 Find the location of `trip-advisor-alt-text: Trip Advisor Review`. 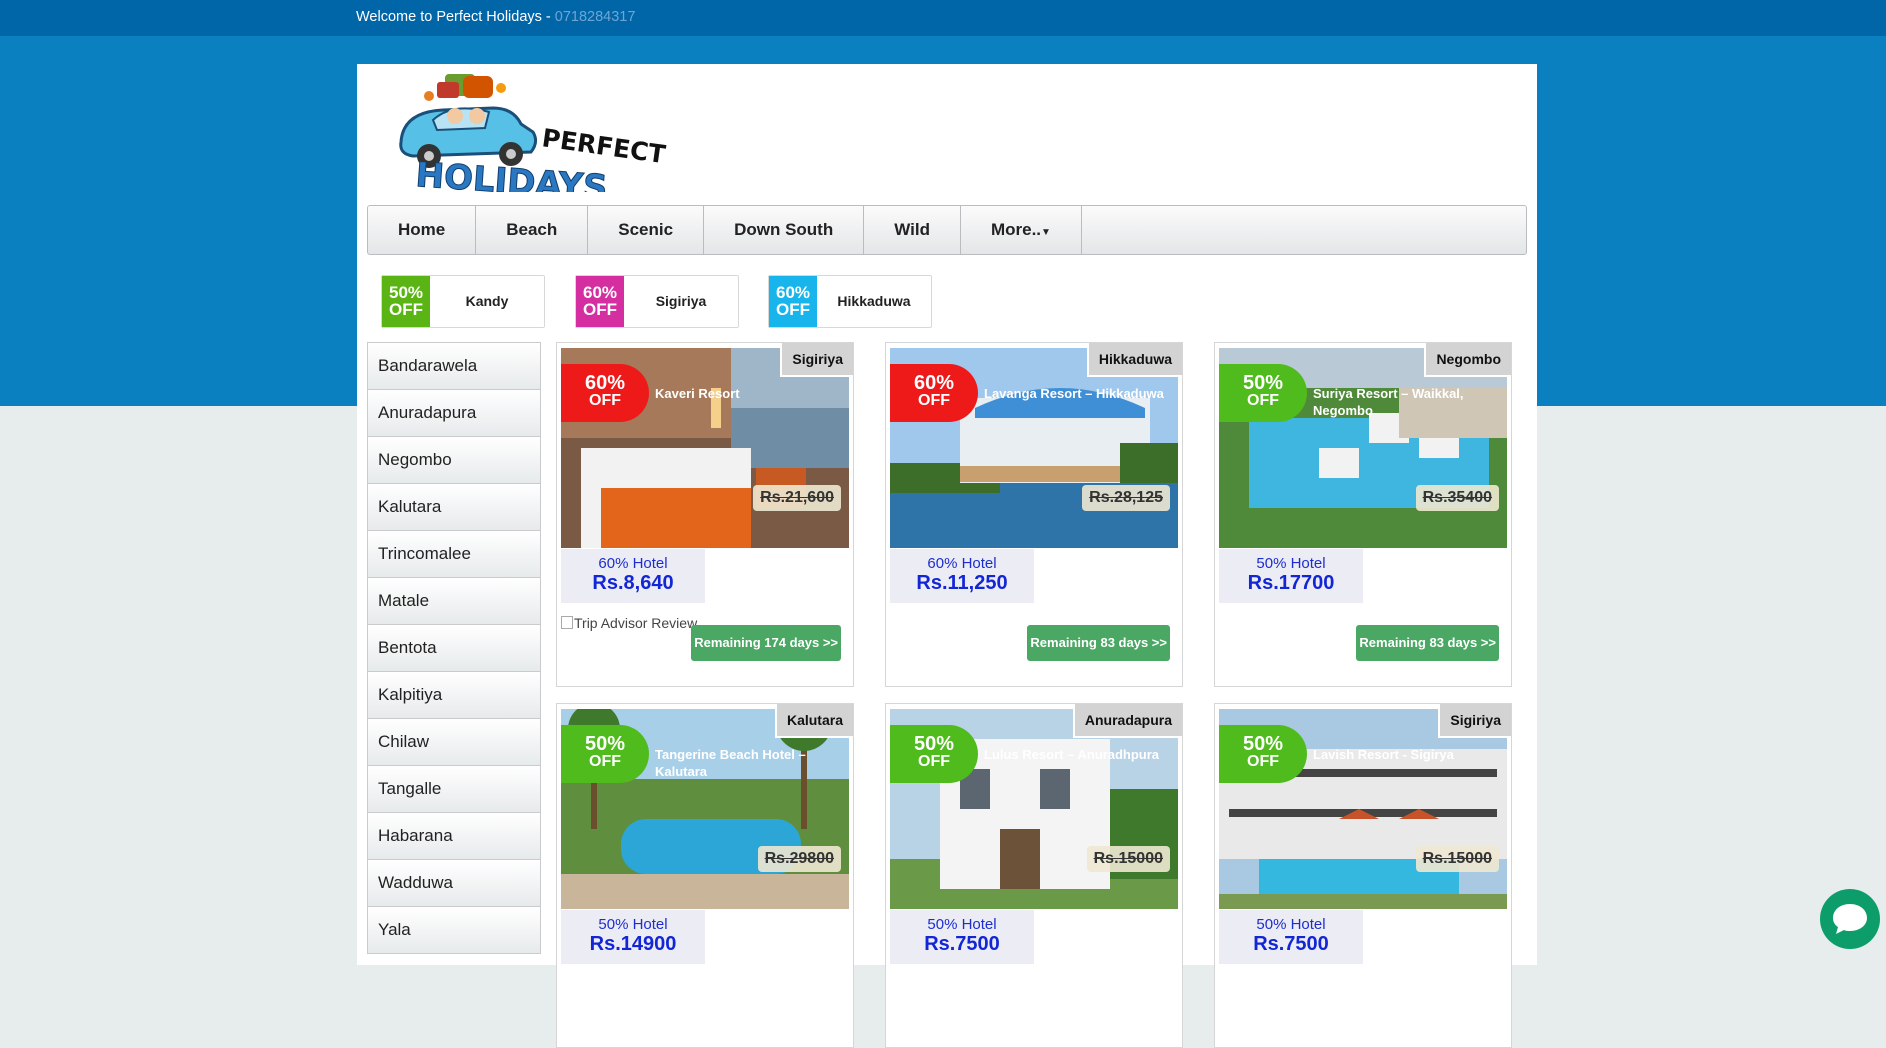

trip-advisor-alt-text: Trip Advisor Review is located at coordinates (636, 623).